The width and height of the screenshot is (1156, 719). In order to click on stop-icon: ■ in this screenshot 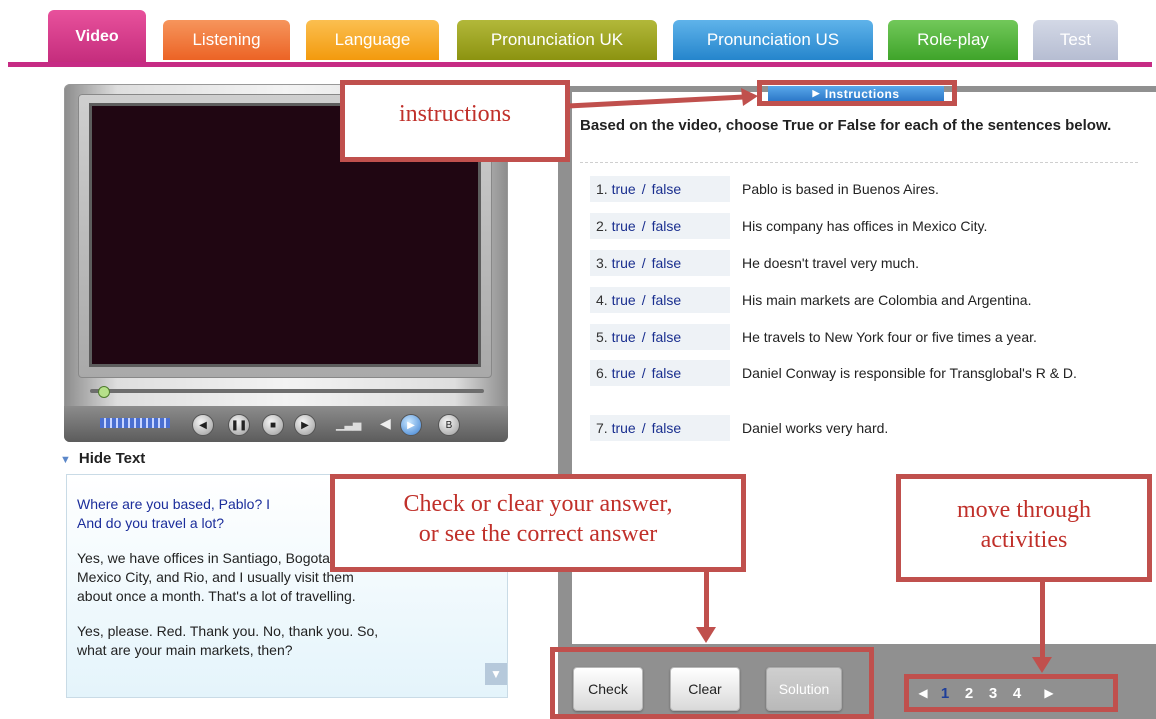, I will do `click(273, 425)`.